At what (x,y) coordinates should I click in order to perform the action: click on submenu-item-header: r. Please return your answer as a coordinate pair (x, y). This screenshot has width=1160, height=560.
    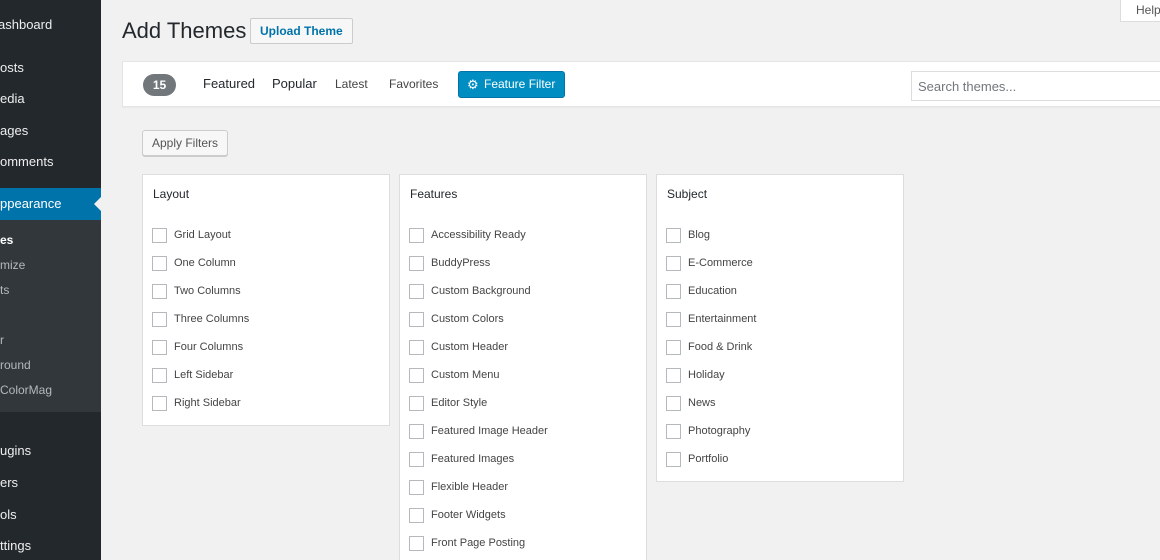
    Looking at the image, I should click on (50, 340).